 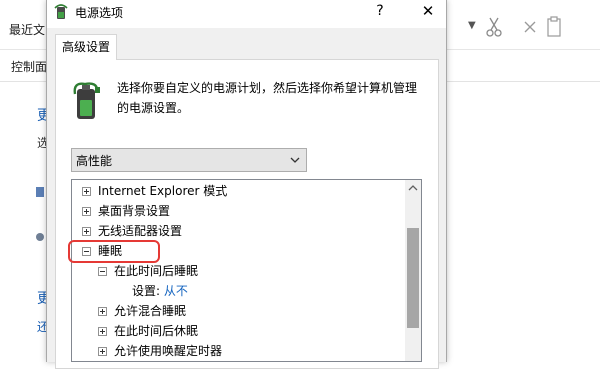 What do you see at coordinates (428, 12) in the screenshot?
I see `close-button: ✕` at bounding box center [428, 12].